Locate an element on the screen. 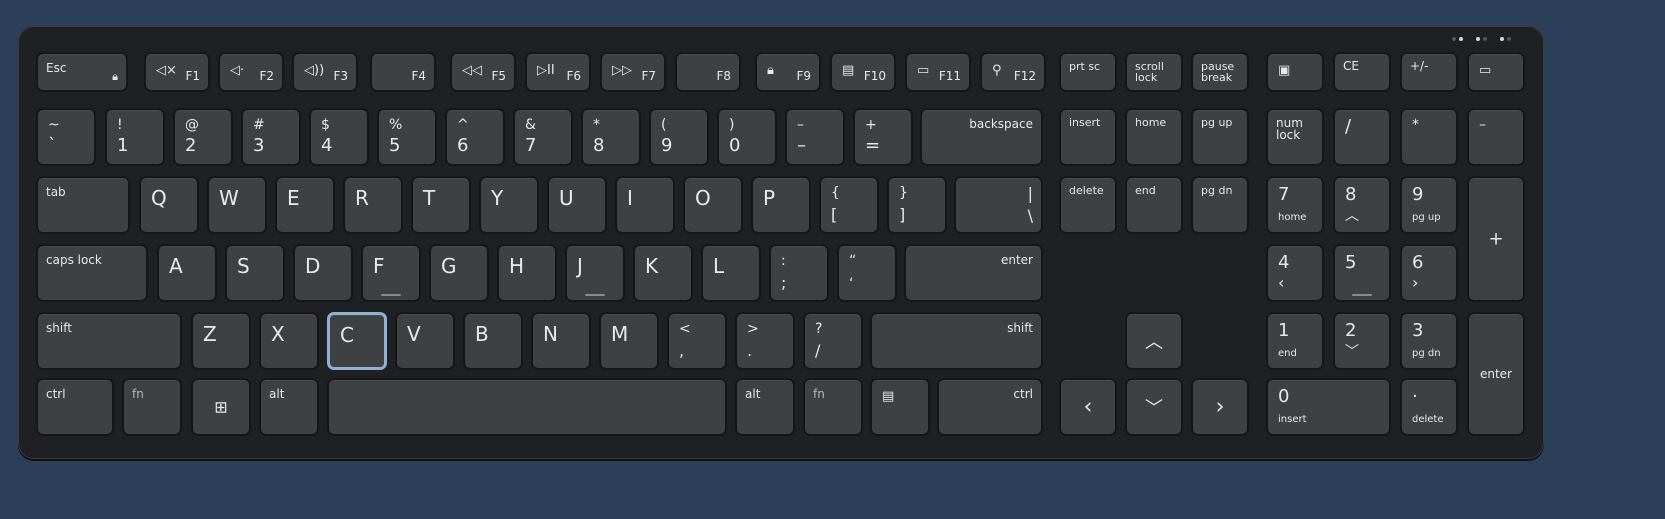  key-left-alt: alt is located at coordinates (289, 407).